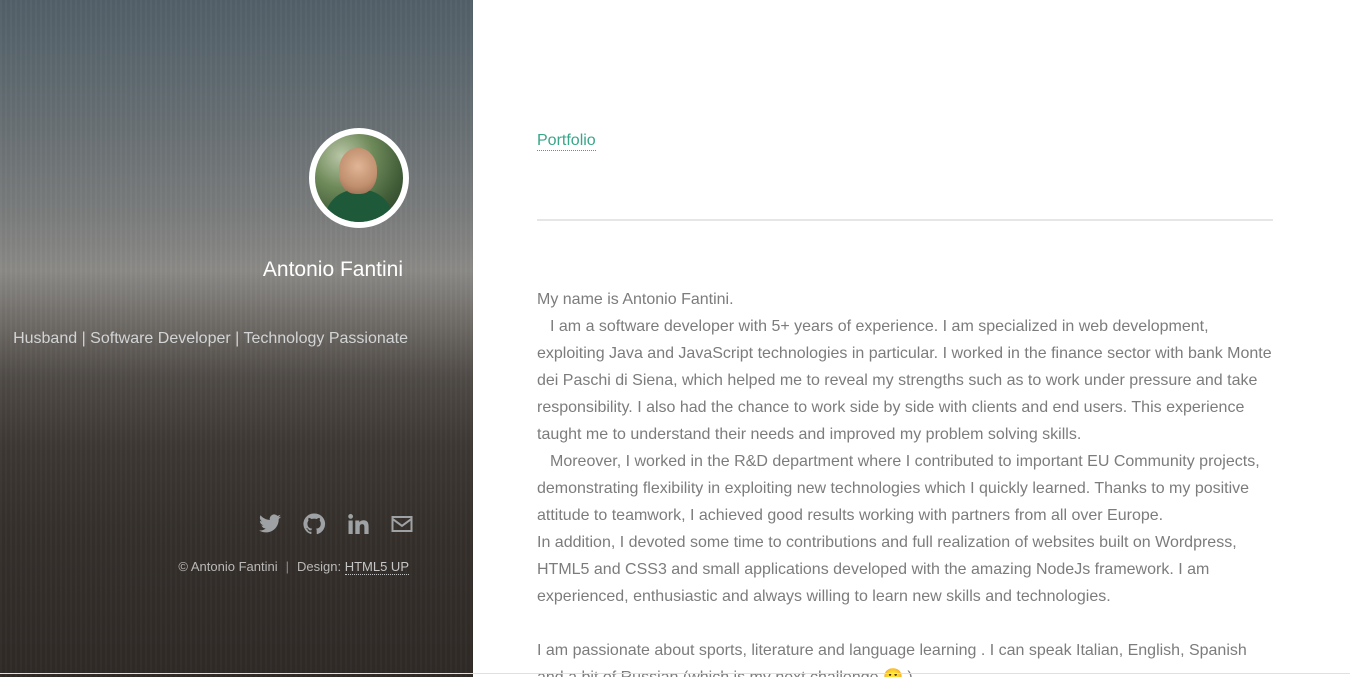  I want to click on github-icon, so click(314, 524).